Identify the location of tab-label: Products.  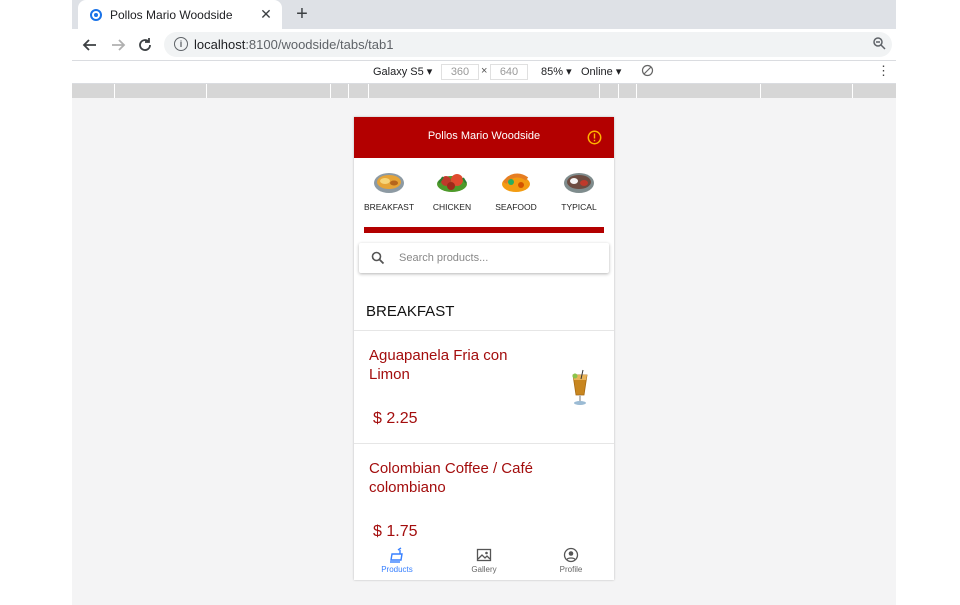
(397, 569).